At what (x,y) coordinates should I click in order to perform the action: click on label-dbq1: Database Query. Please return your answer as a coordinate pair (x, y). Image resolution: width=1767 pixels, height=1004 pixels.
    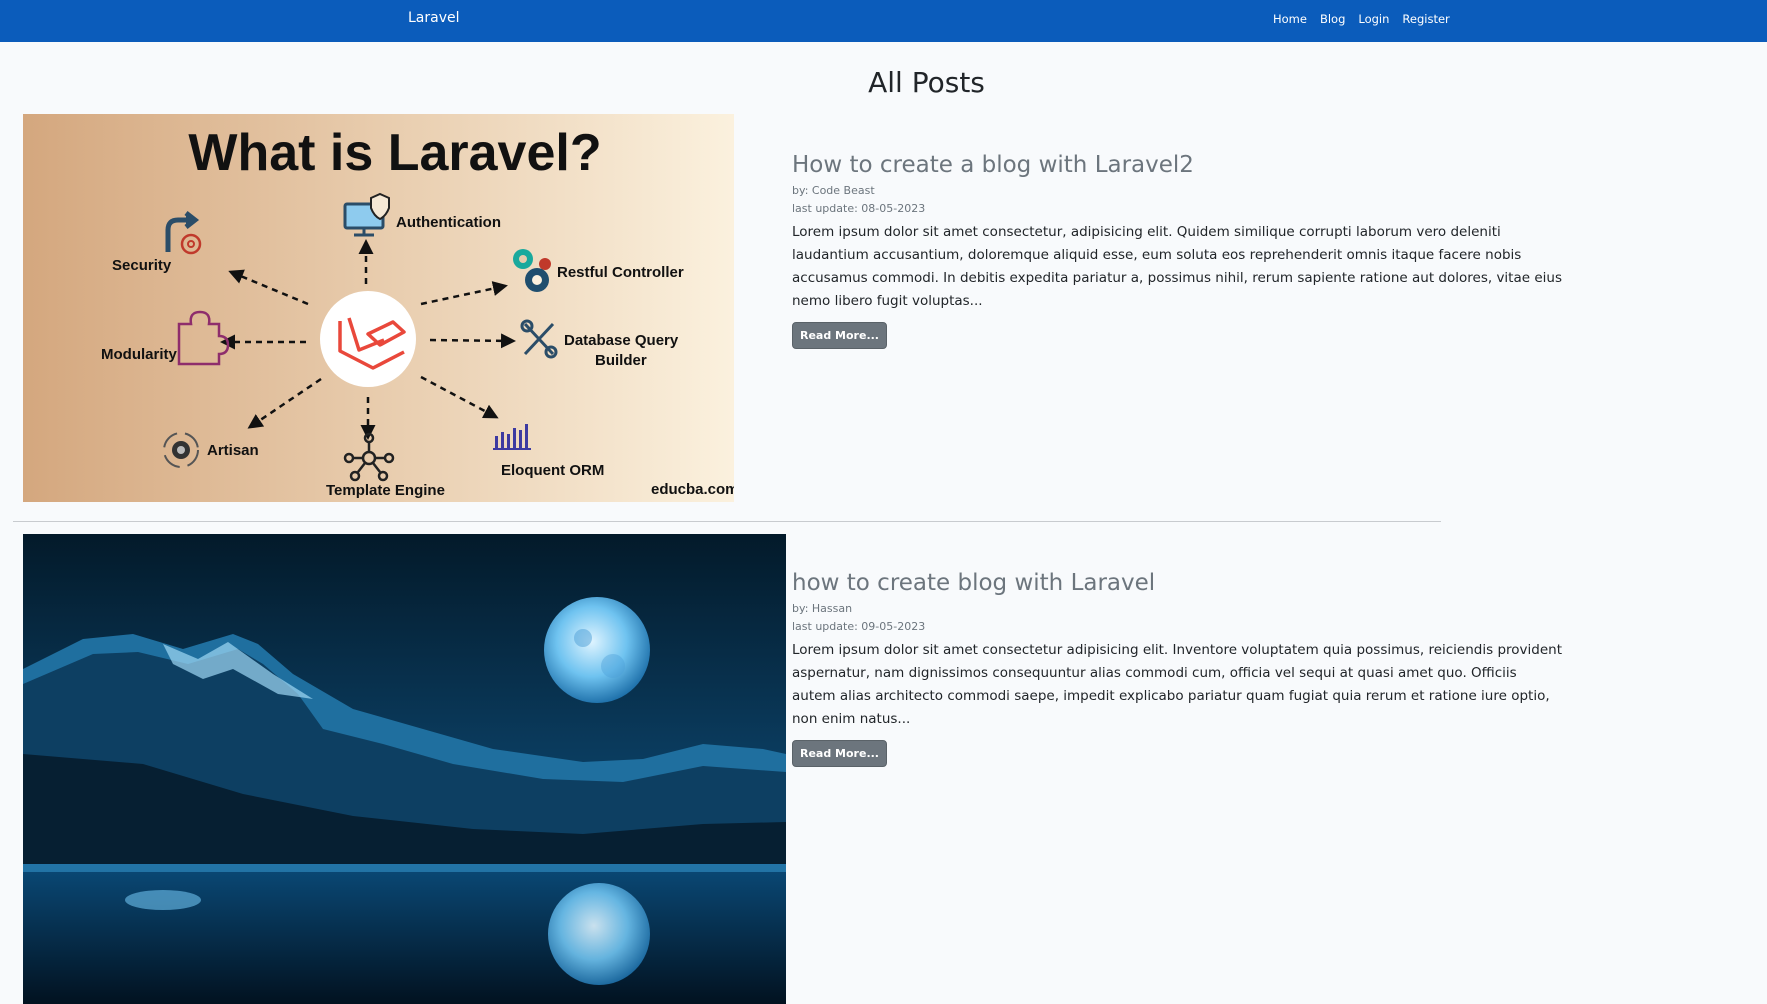
    Looking at the image, I should click on (621, 340).